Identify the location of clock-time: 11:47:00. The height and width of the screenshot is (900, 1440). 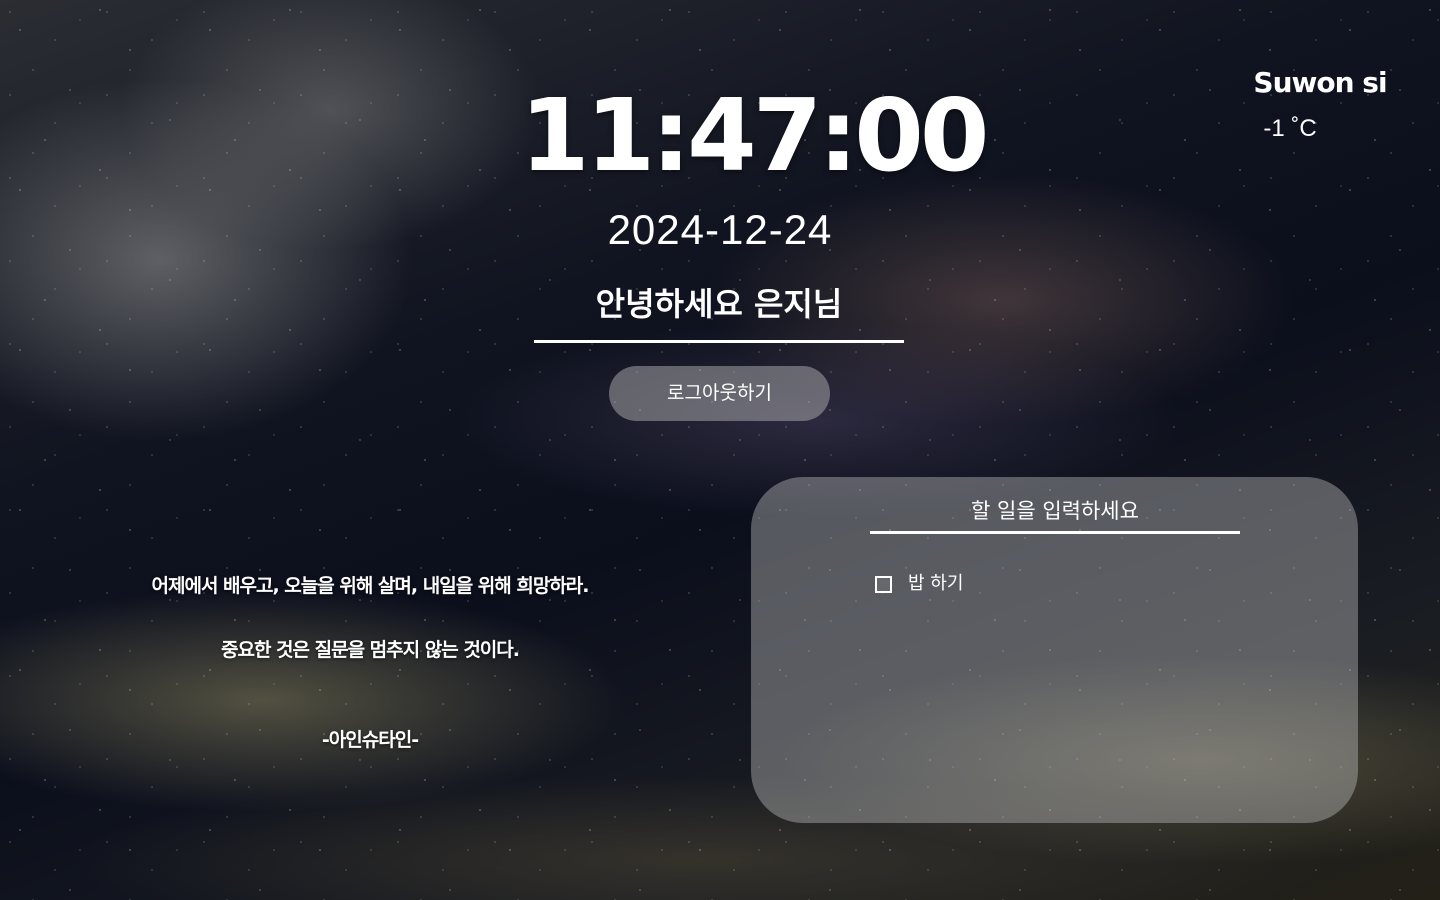
(754, 135).